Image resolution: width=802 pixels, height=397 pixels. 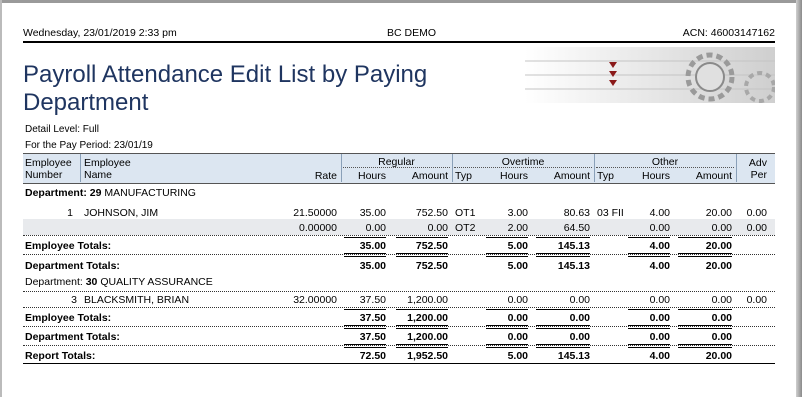 I want to click on other-hours: 4.00, so click(x=659, y=213).